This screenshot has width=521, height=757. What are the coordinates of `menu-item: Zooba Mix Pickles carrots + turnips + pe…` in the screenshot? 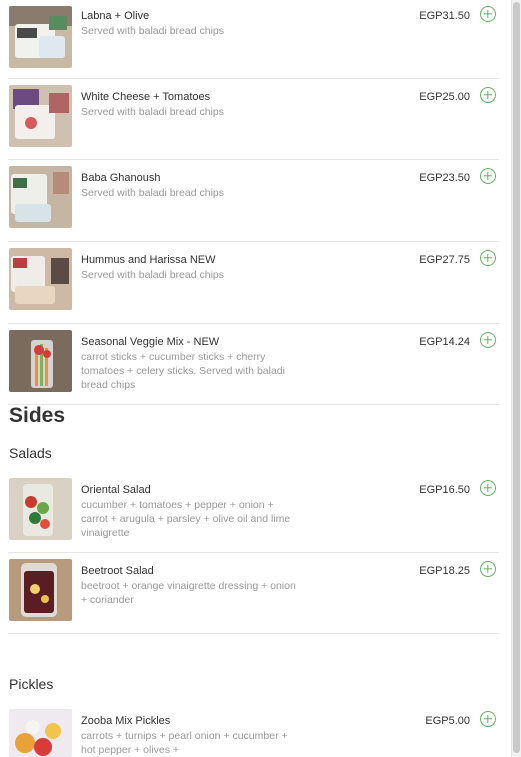 It's located at (253, 730).